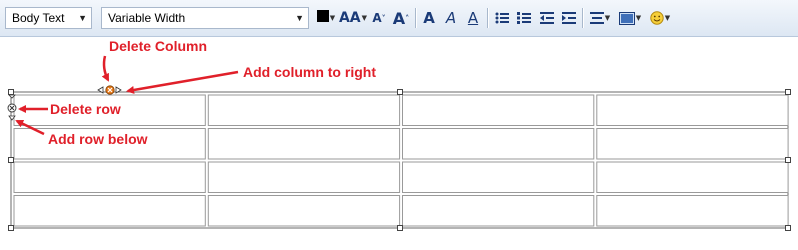 This screenshot has height=250, width=798. Describe the element at coordinates (105, 68) in the screenshot. I see `delete-column-arrow` at that location.